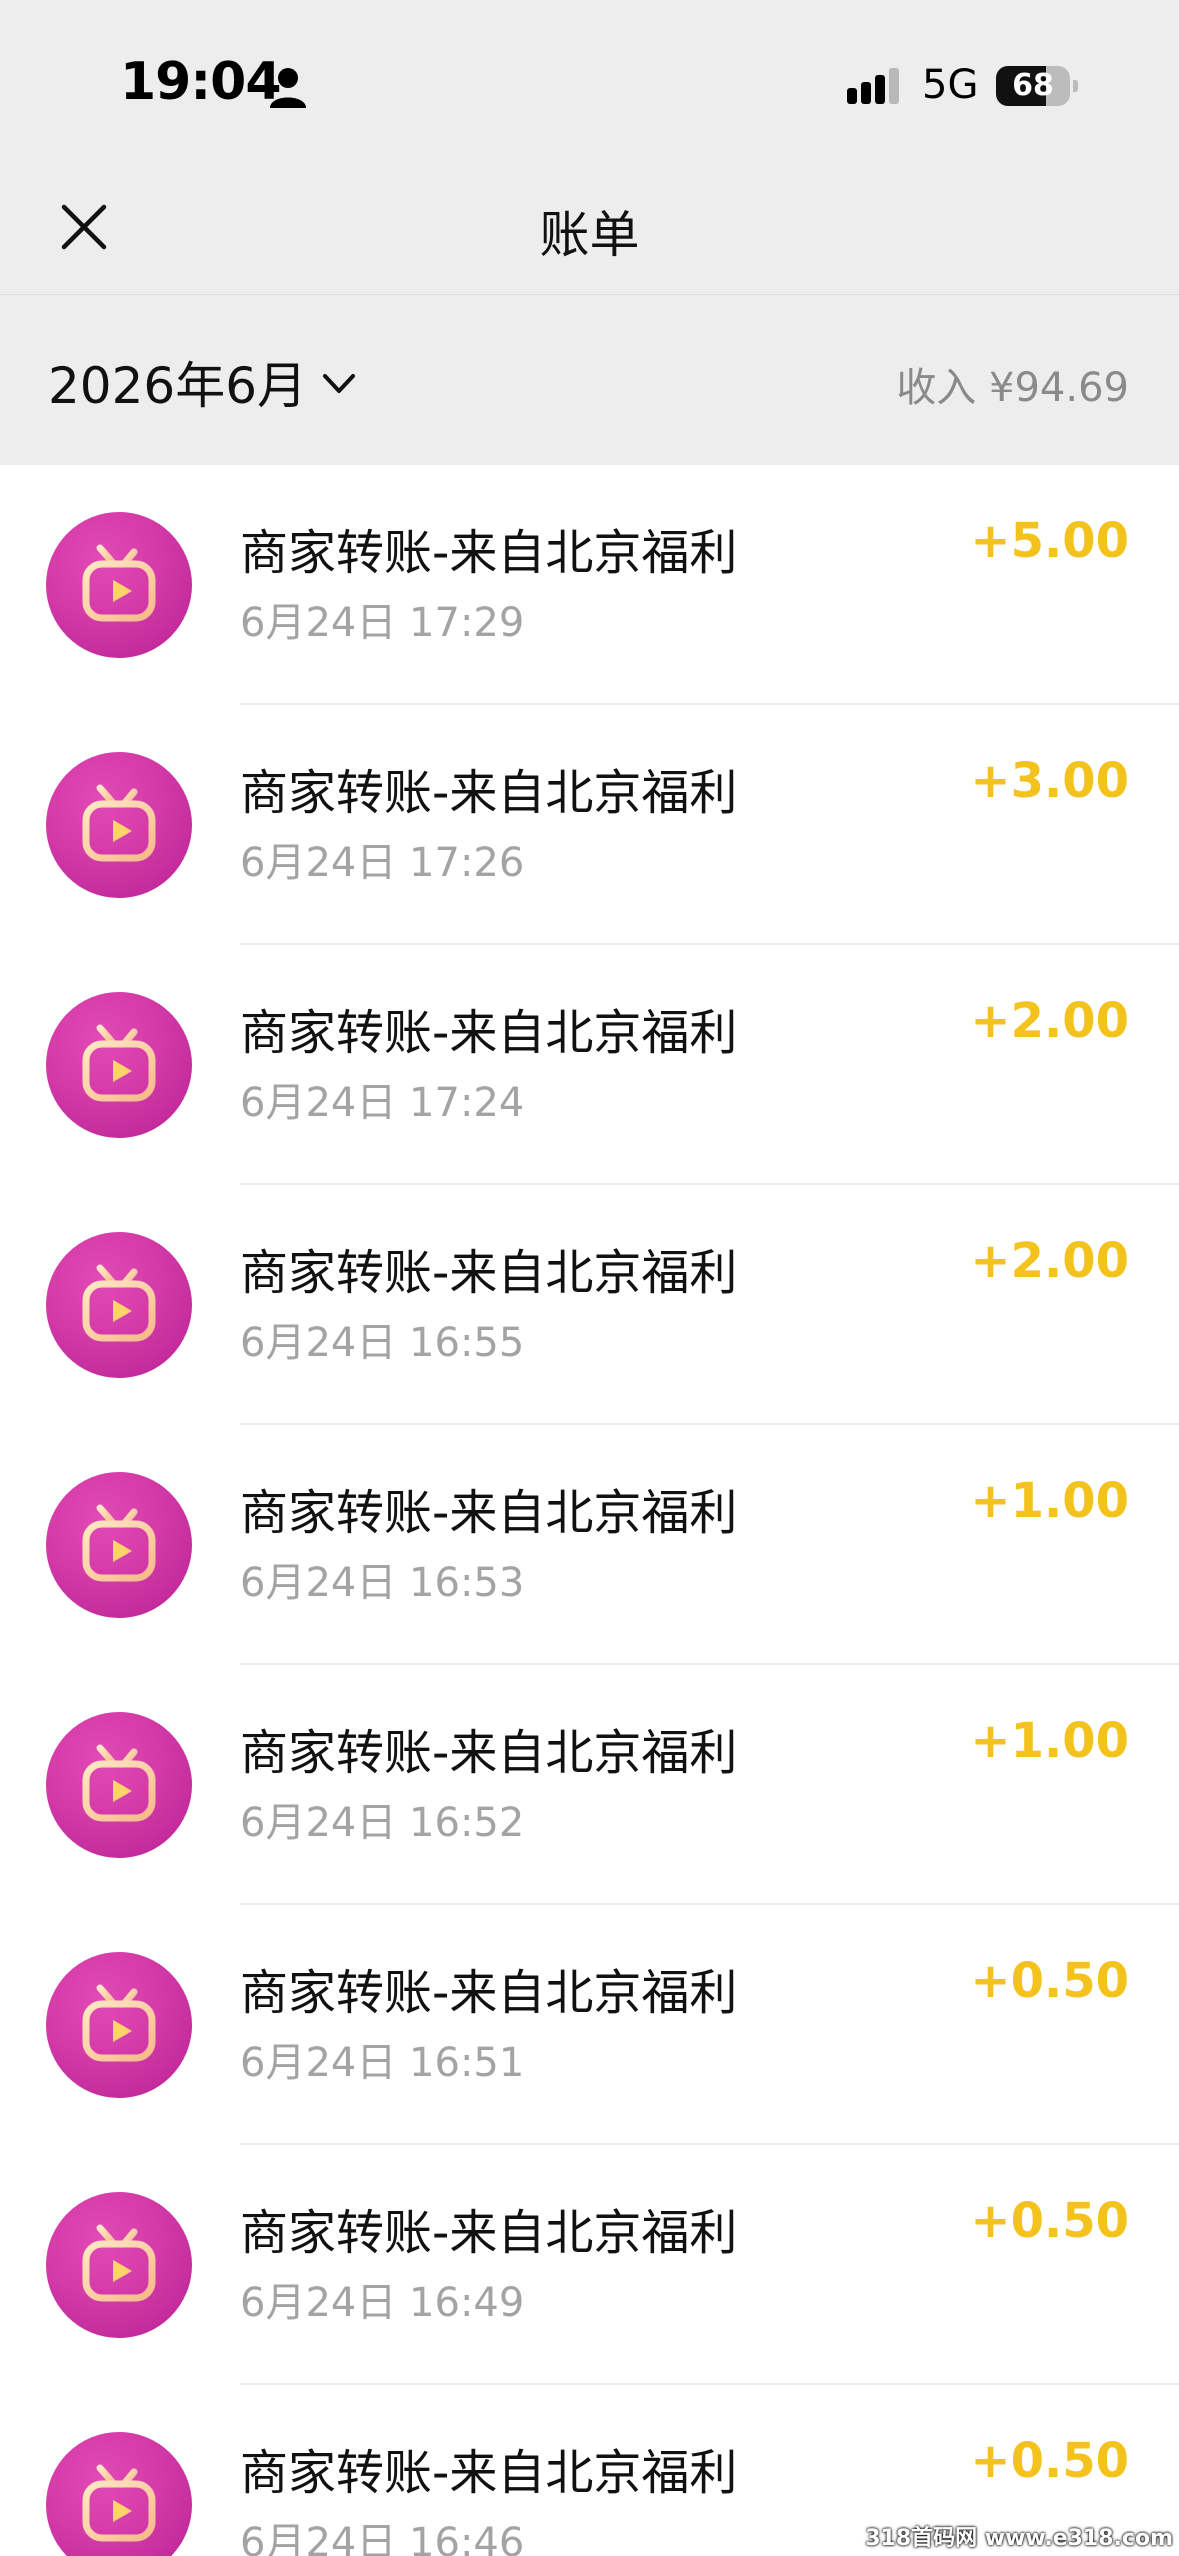 The image size is (1179, 2556). Describe the element at coordinates (1033, 85) in the screenshot. I see `battery-level: 68` at that location.